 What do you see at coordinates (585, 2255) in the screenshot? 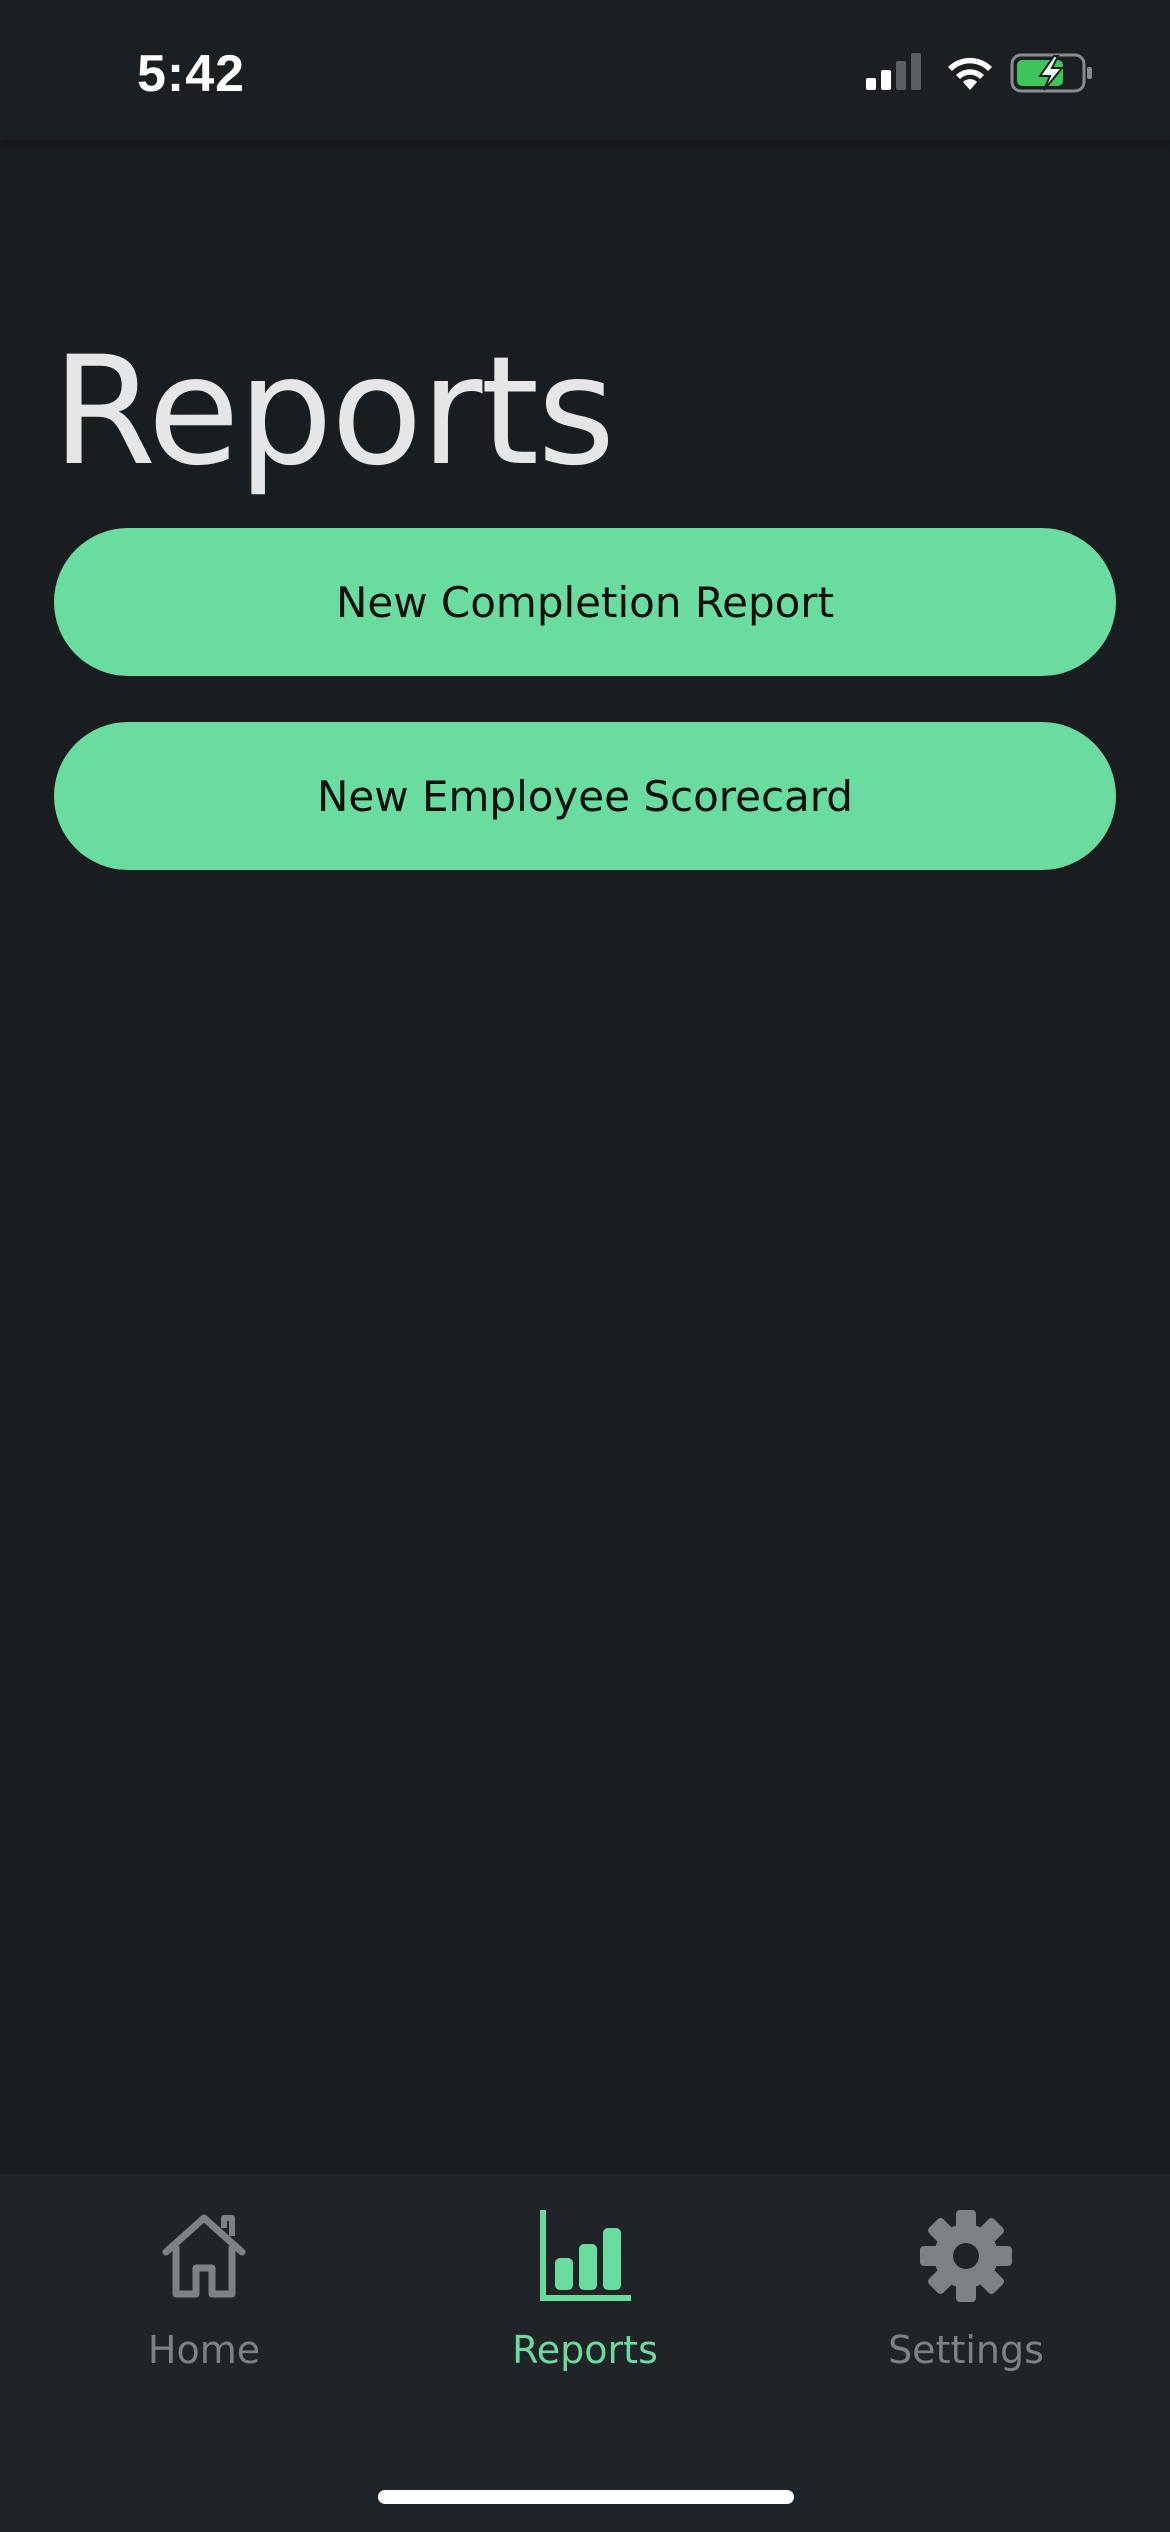
I see `bar-chart-icon` at bounding box center [585, 2255].